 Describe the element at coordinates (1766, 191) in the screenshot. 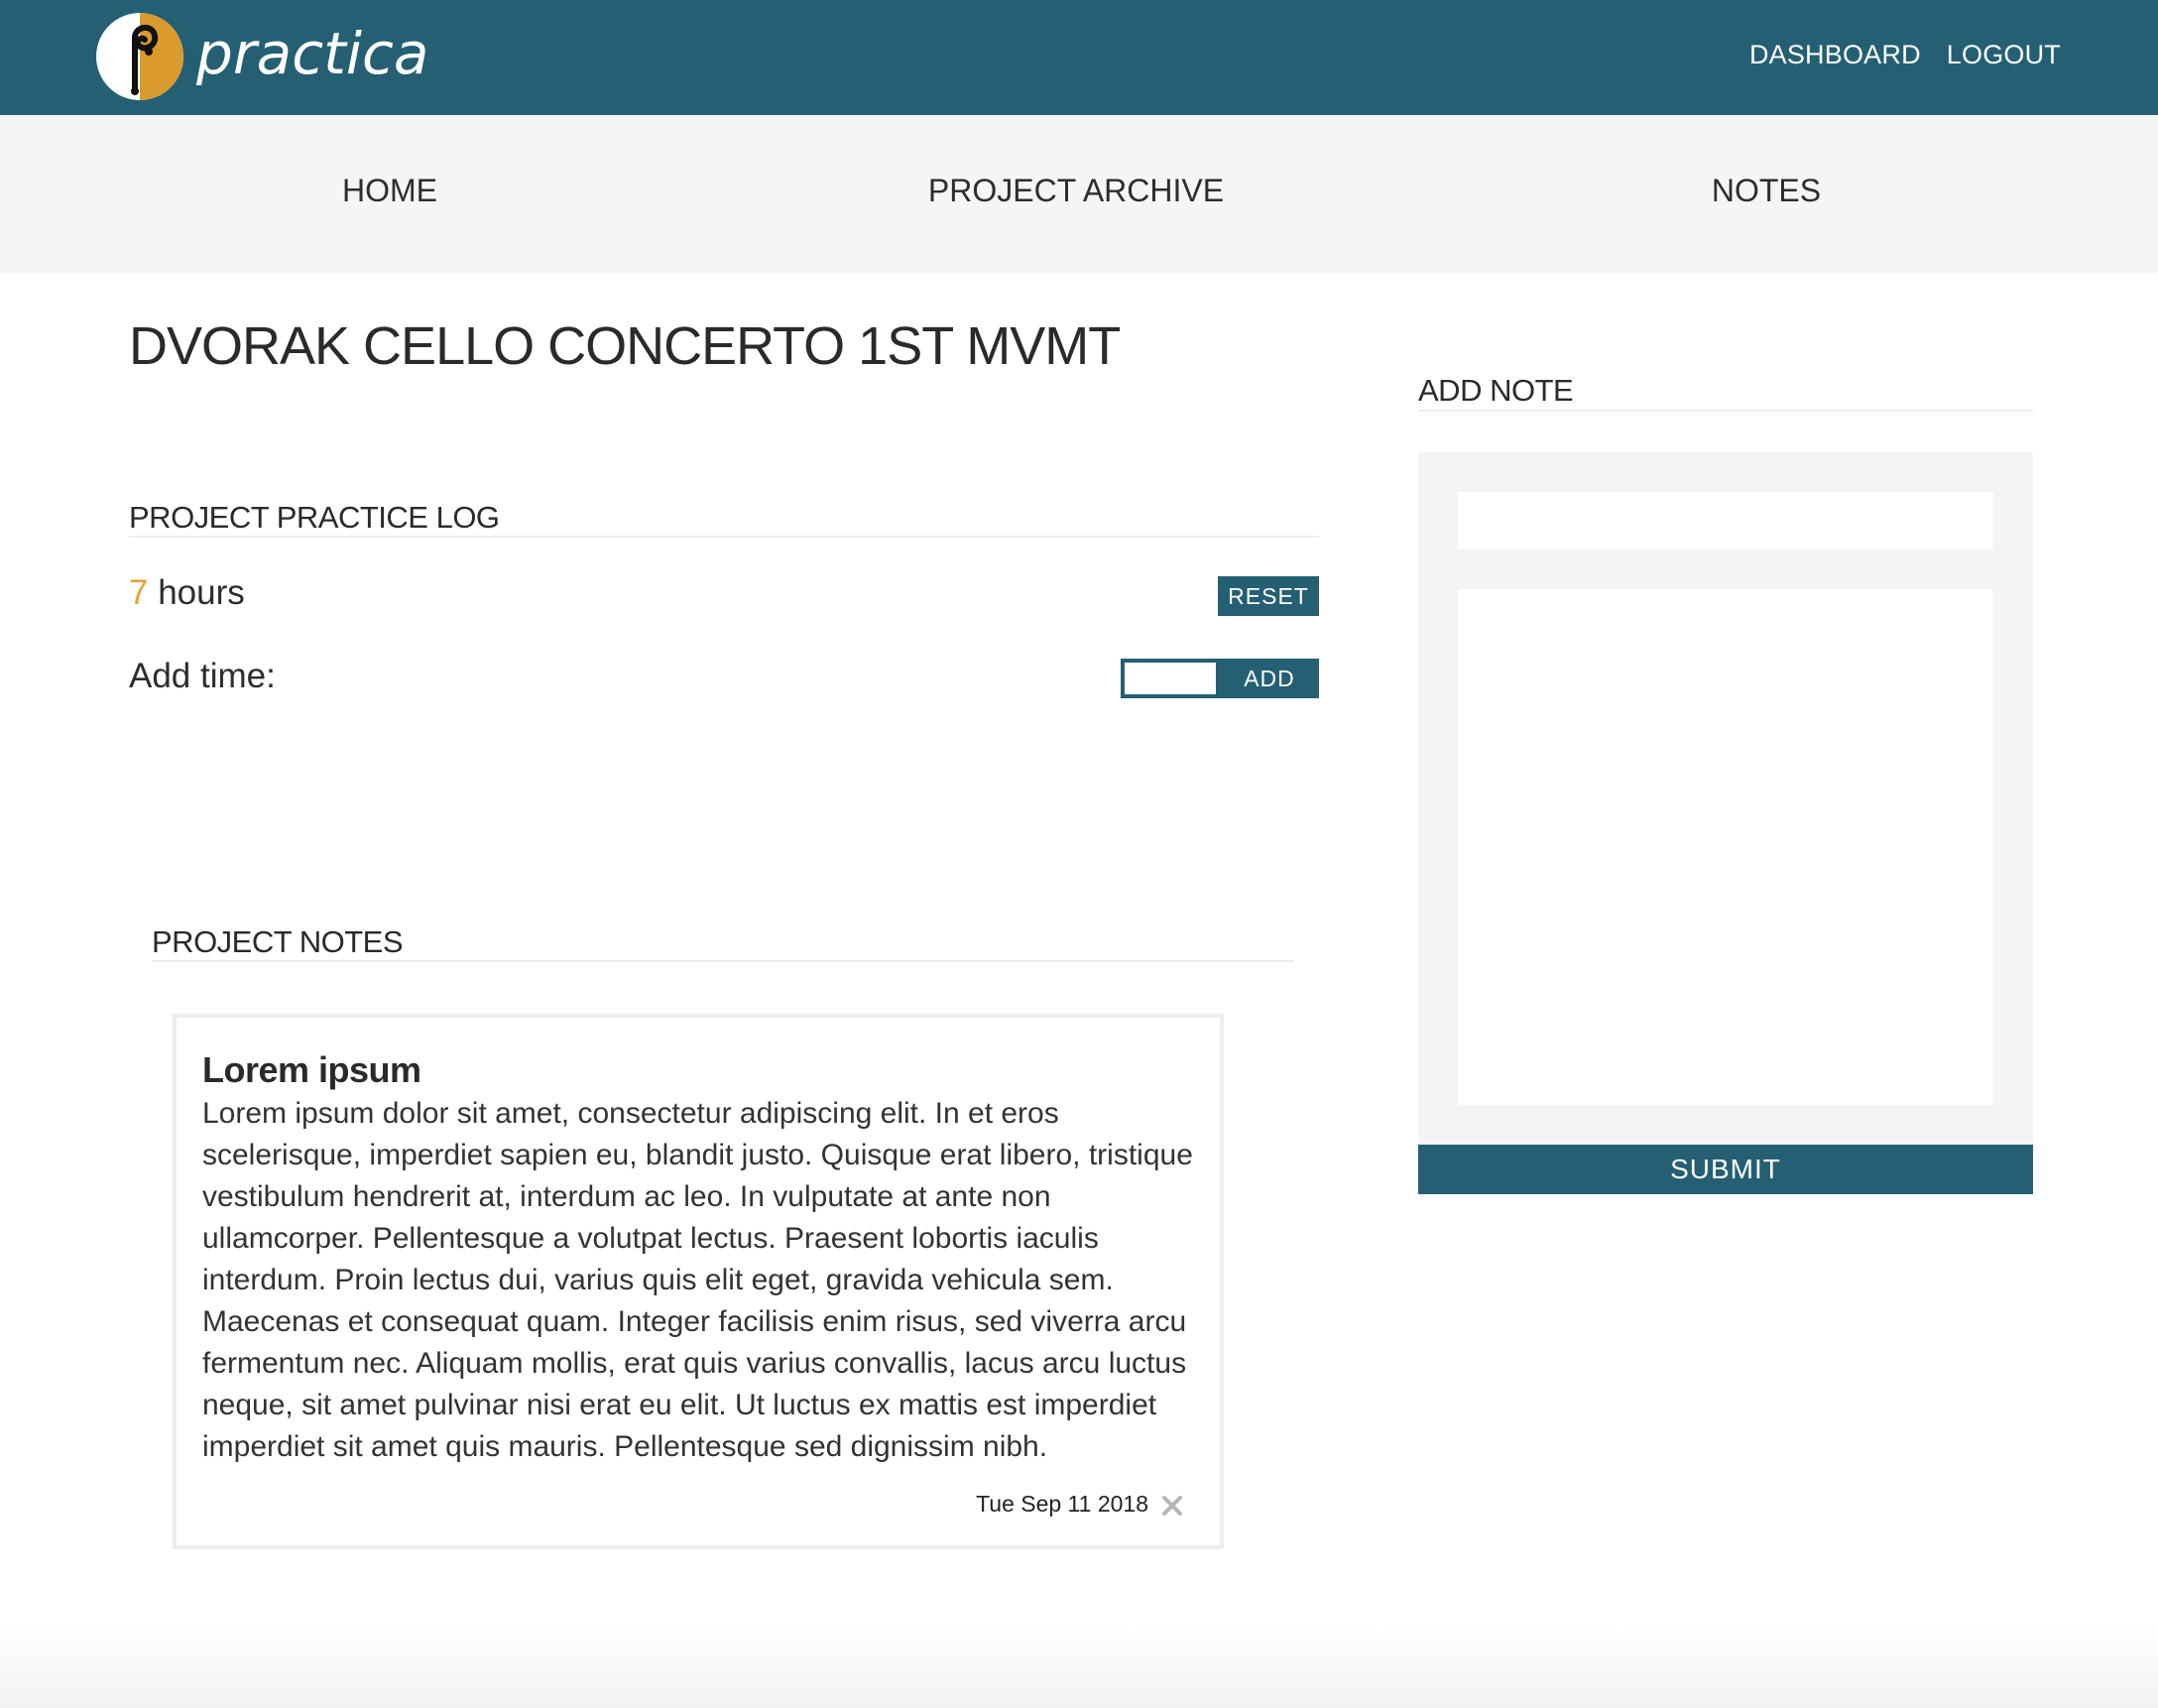

I see `nav-notes: NOTES` at that location.